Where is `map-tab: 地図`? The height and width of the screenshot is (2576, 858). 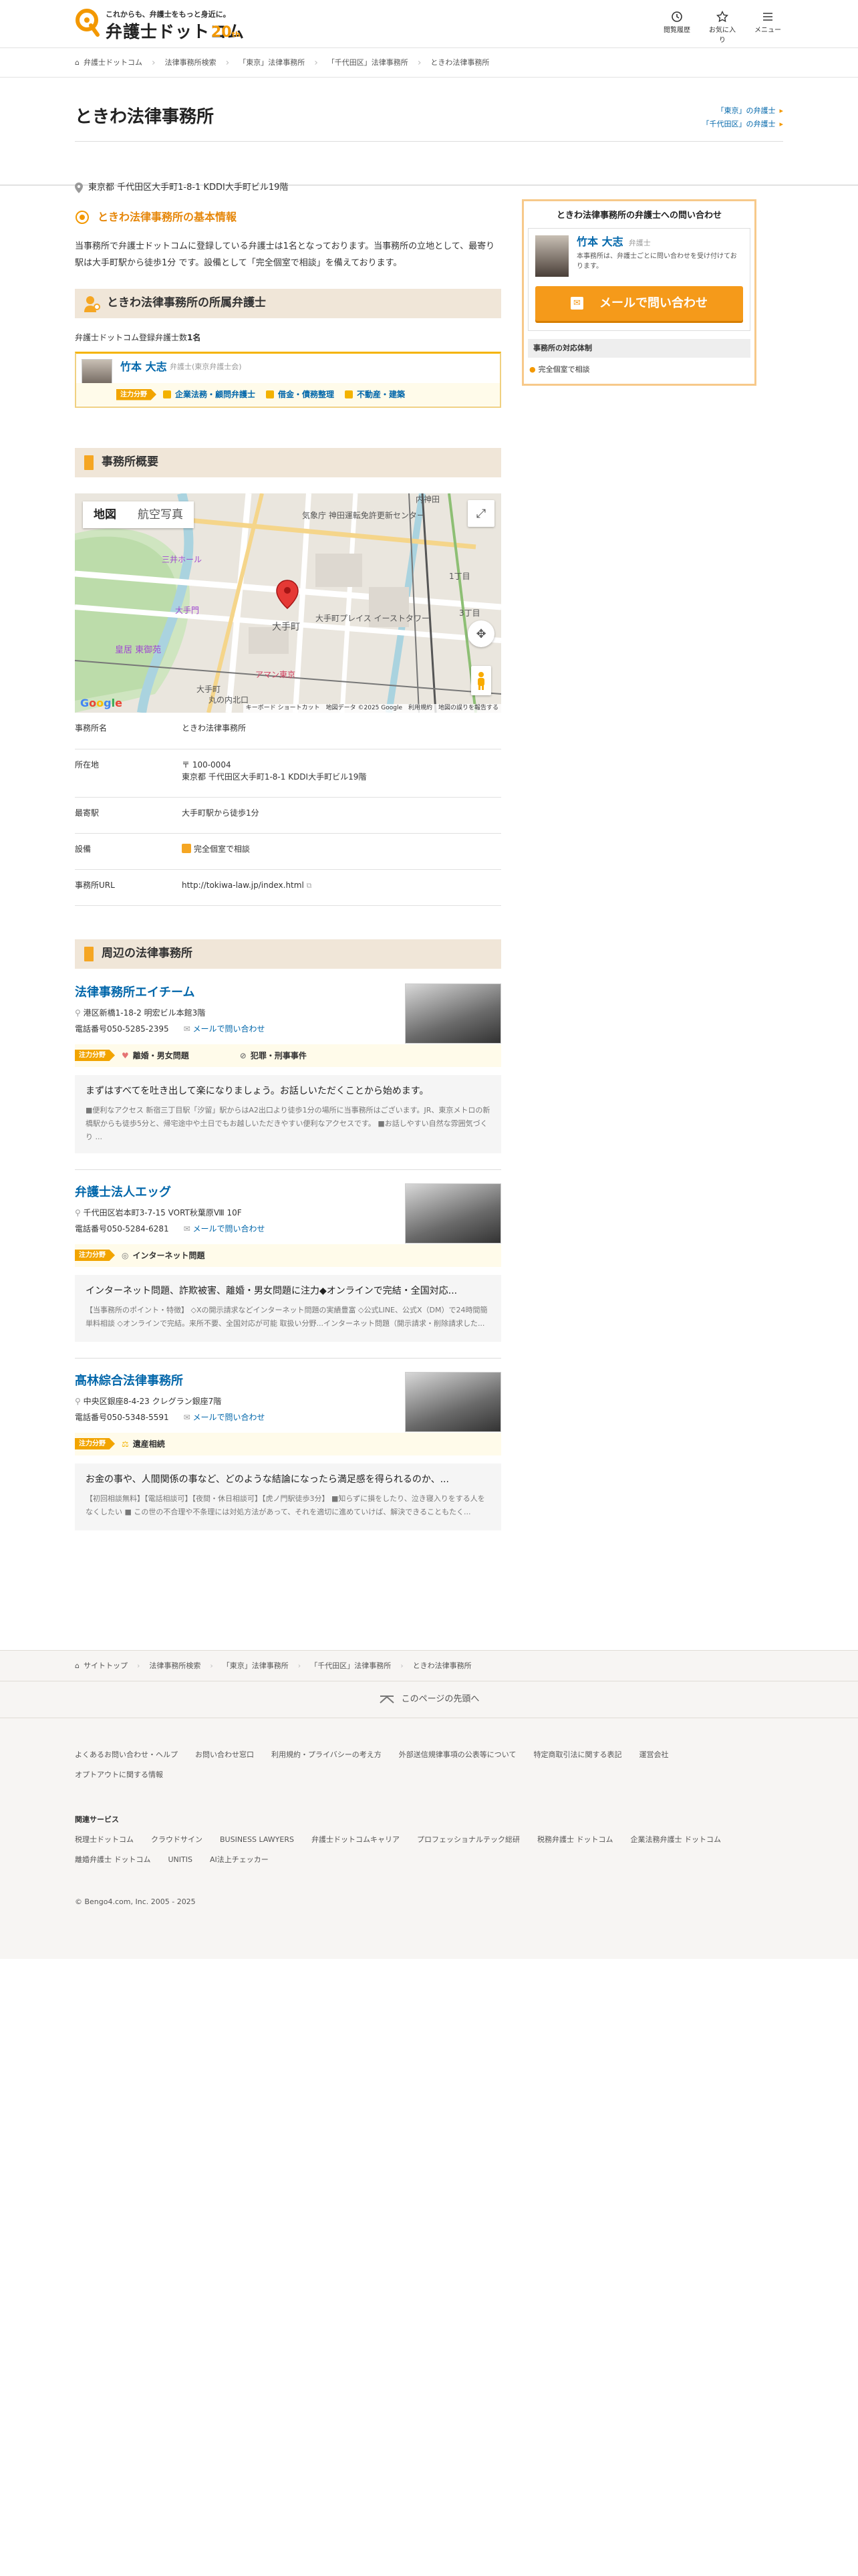 map-tab: 地図 is located at coordinates (105, 514).